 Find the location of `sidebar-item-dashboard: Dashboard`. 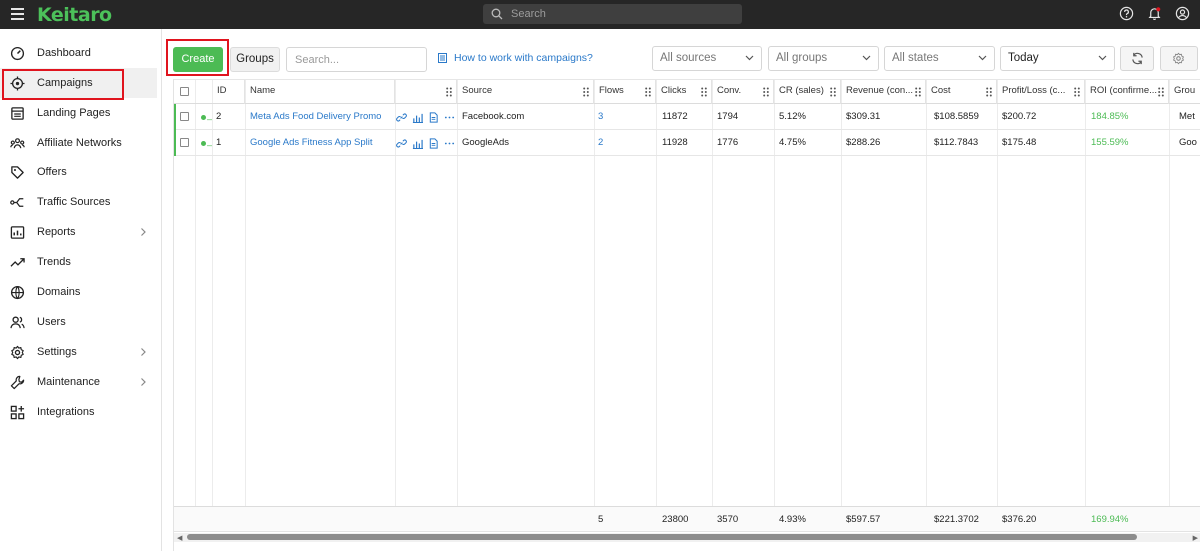

sidebar-item-dashboard: Dashboard is located at coordinates (78, 53).